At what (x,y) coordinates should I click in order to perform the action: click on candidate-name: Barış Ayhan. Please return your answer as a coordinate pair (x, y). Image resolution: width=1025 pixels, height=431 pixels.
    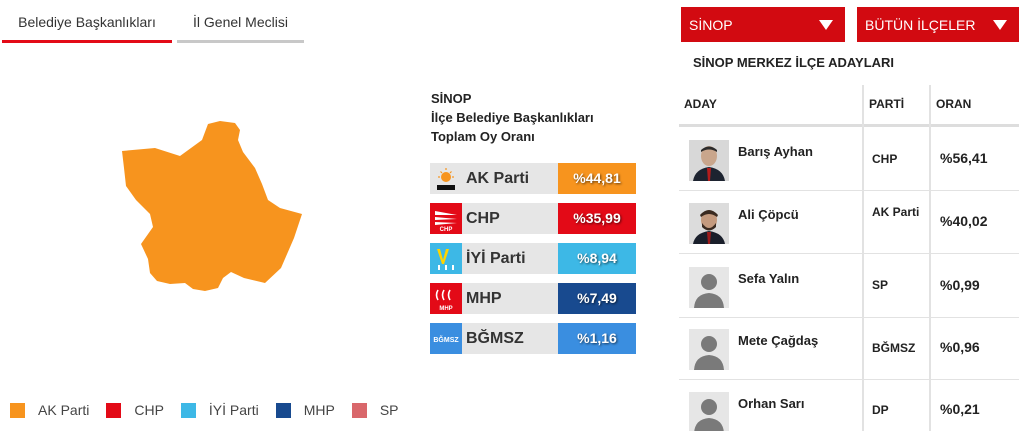
    Looking at the image, I should click on (775, 151).